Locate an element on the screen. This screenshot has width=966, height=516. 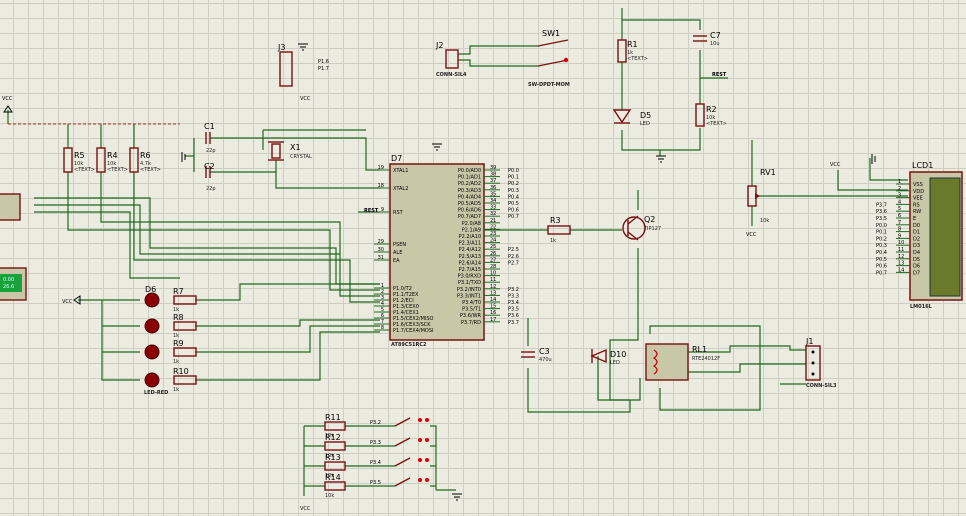
mcu-pin-number: 37 is located at coordinates (493, 181).